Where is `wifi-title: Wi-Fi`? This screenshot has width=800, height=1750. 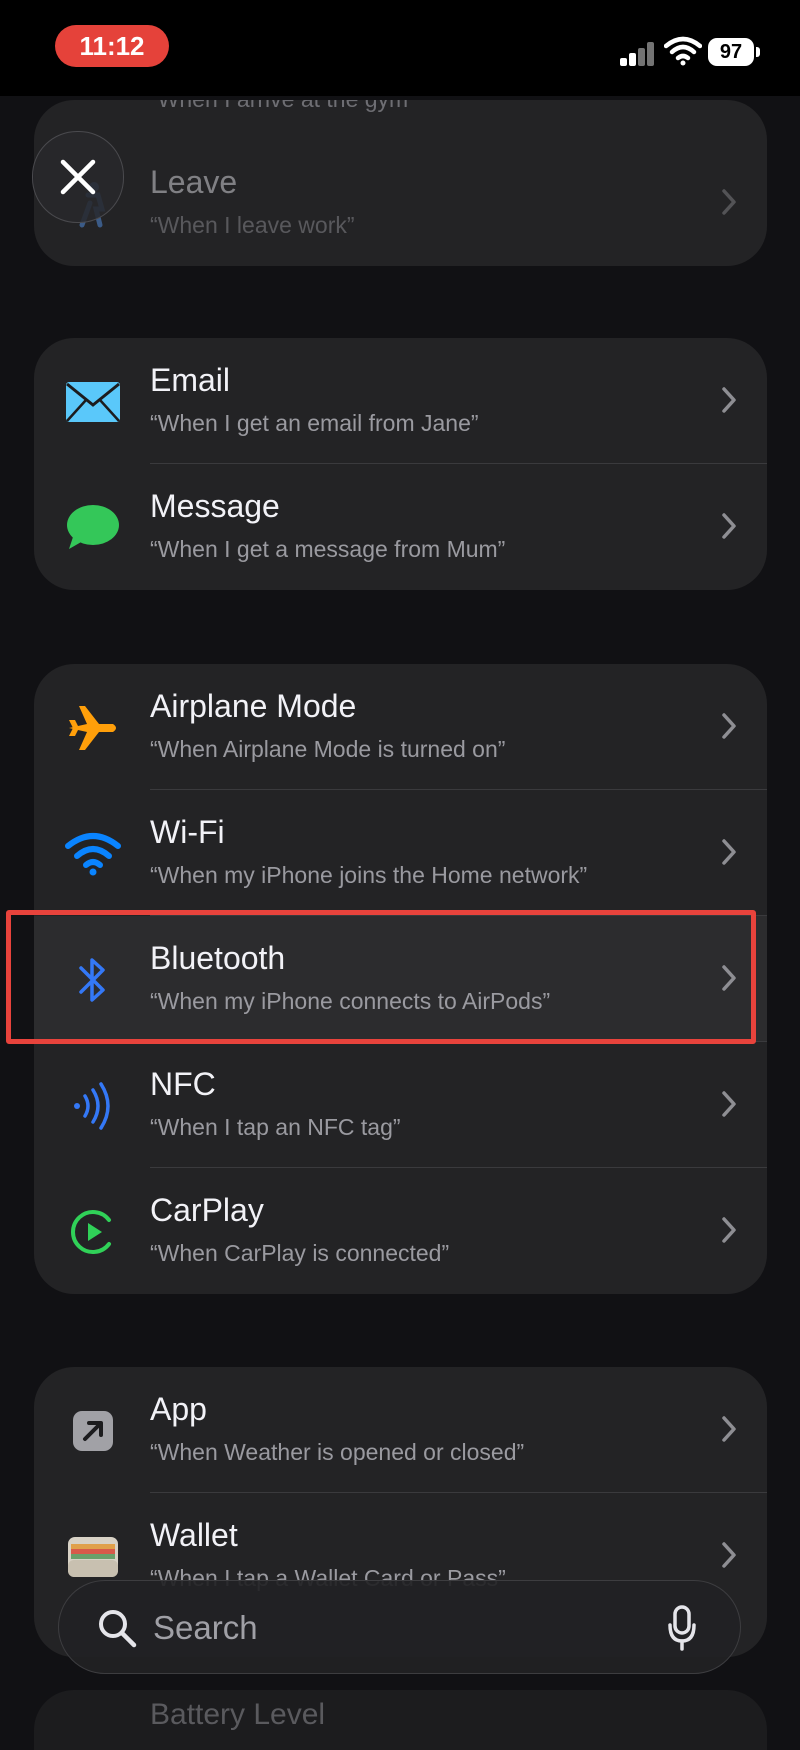
wifi-title: Wi-Fi is located at coordinates (187, 832).